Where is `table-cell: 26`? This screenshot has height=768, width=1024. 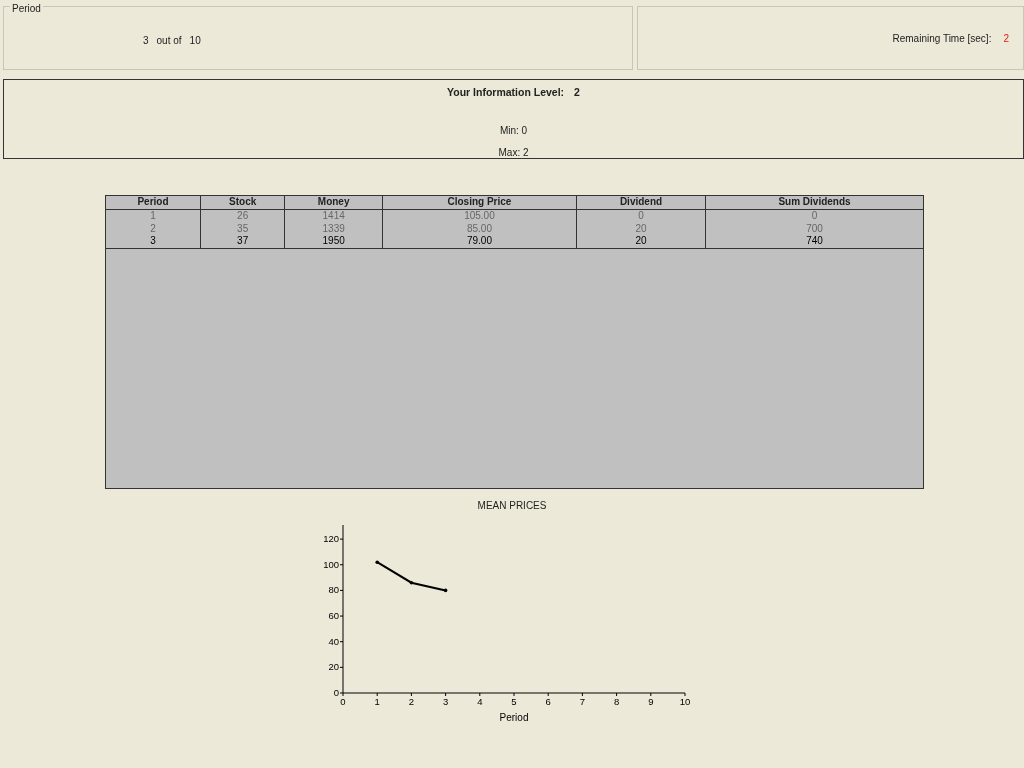 table-cell: 26 is located at coordinates (242, 215).